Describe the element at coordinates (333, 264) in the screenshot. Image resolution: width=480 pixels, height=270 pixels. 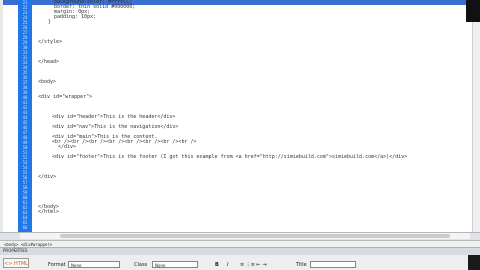
I see `title-field` at that location.